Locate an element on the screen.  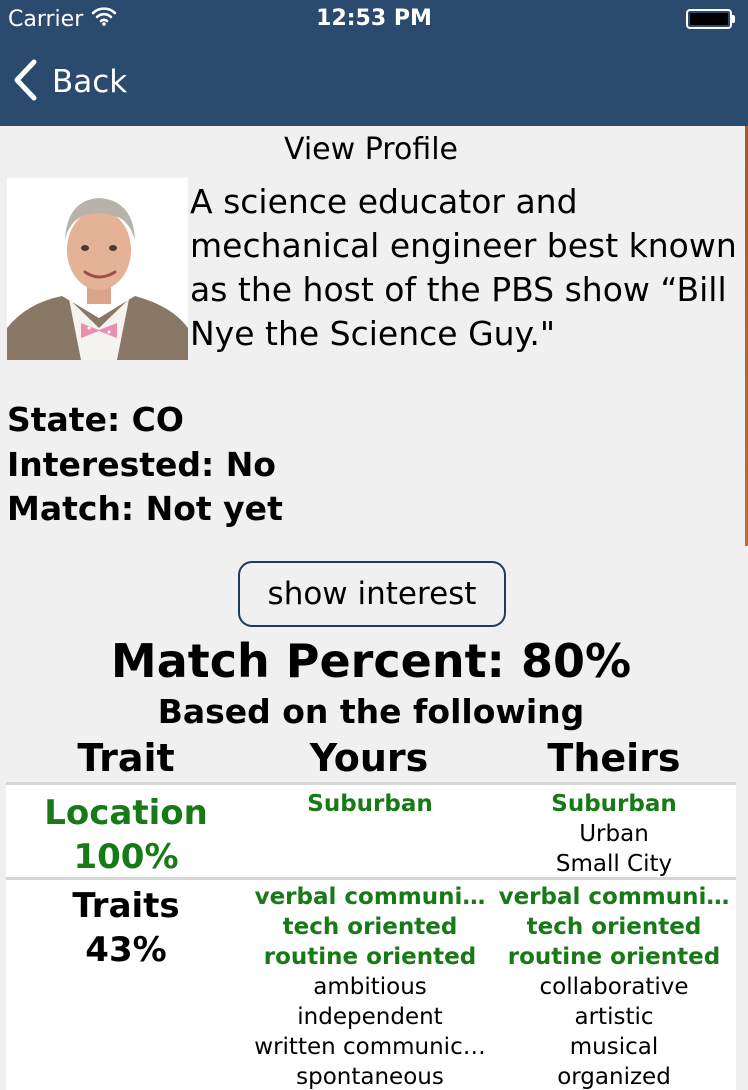
row-label-traits: Traits 43% is located at coordinates (126, 928).